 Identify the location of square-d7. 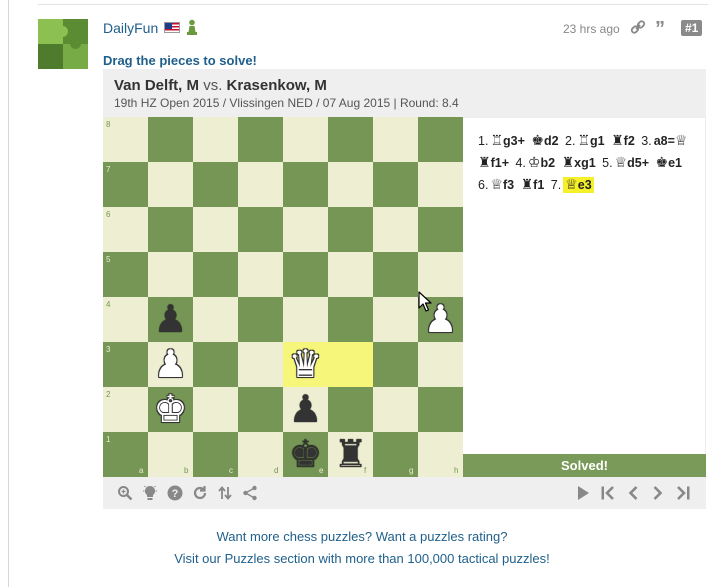
(260, 184).